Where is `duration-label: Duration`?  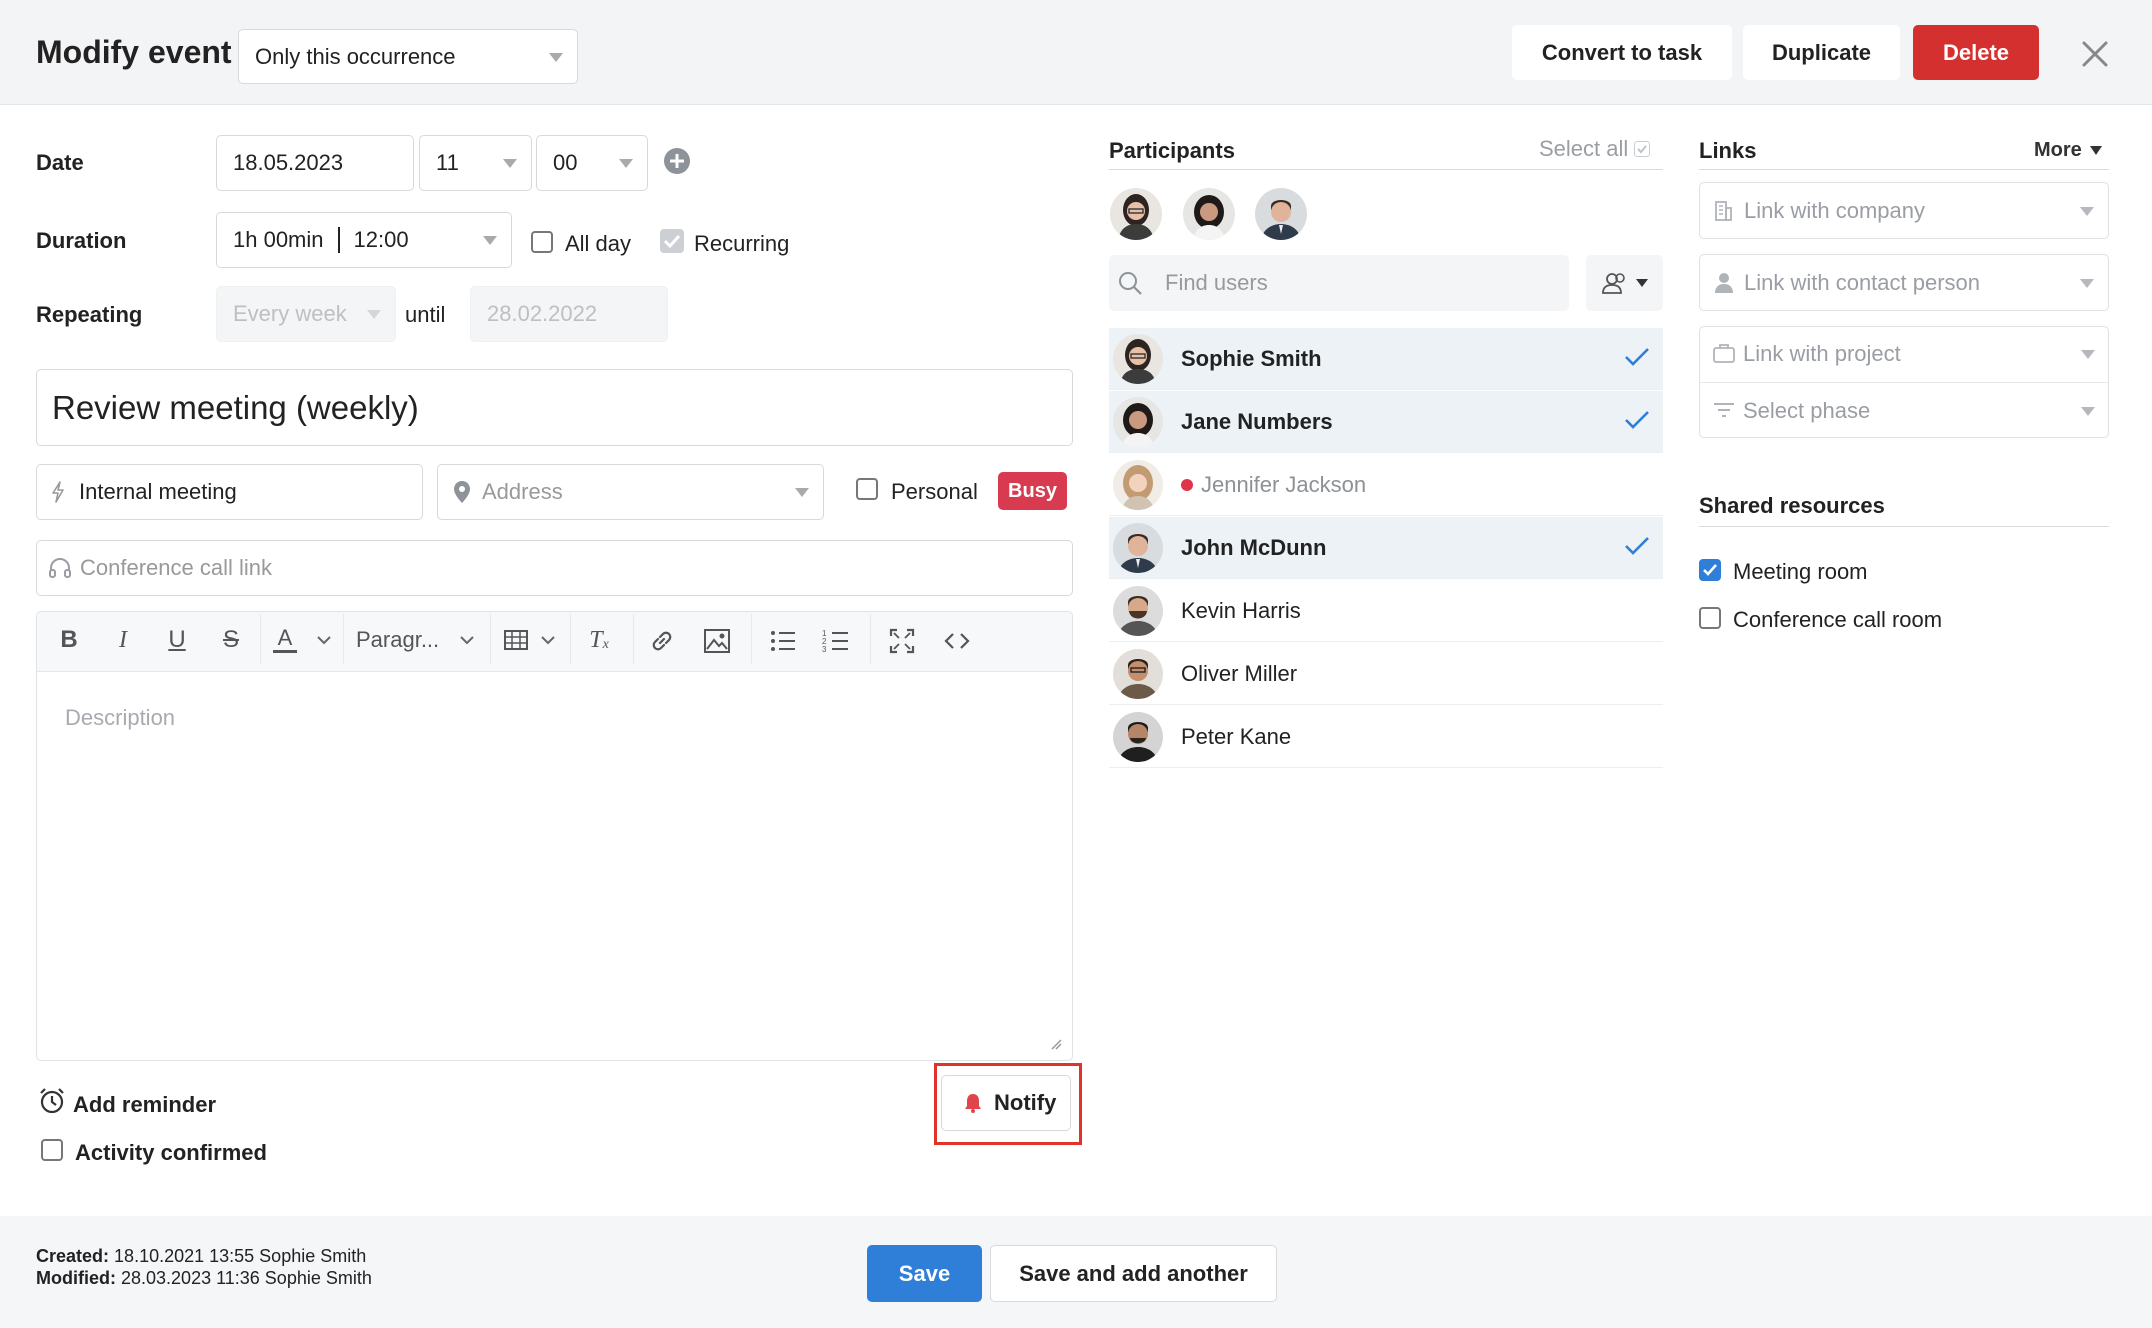 duration-label: Duration is located at coordinates (81, 240).